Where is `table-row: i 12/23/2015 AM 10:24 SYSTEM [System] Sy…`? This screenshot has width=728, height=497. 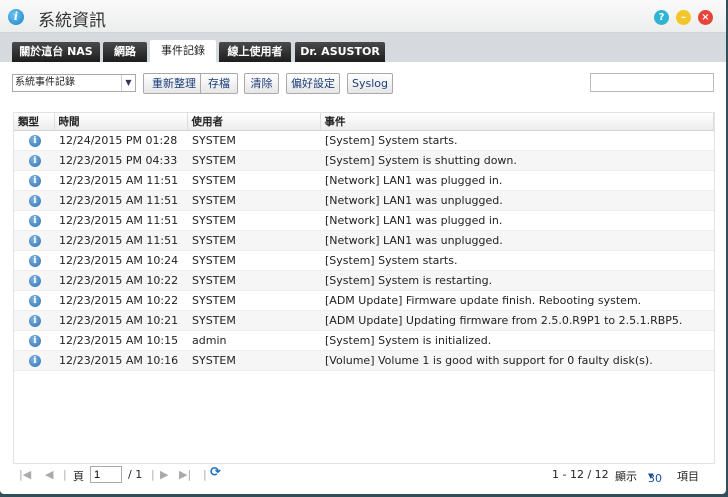
table-row: i 12/23/2015 AM 10:24 SYSTEM [System] Sy… is located at coordinates (364, 260).